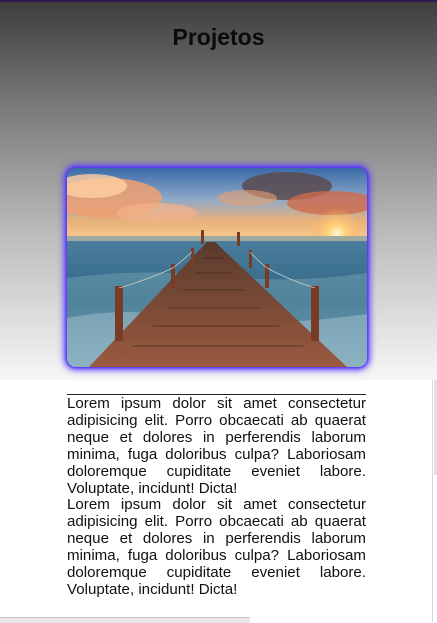  Describe the element at coordinates (216, 394) in the screenshot. I see `article-top-rule` at that location.